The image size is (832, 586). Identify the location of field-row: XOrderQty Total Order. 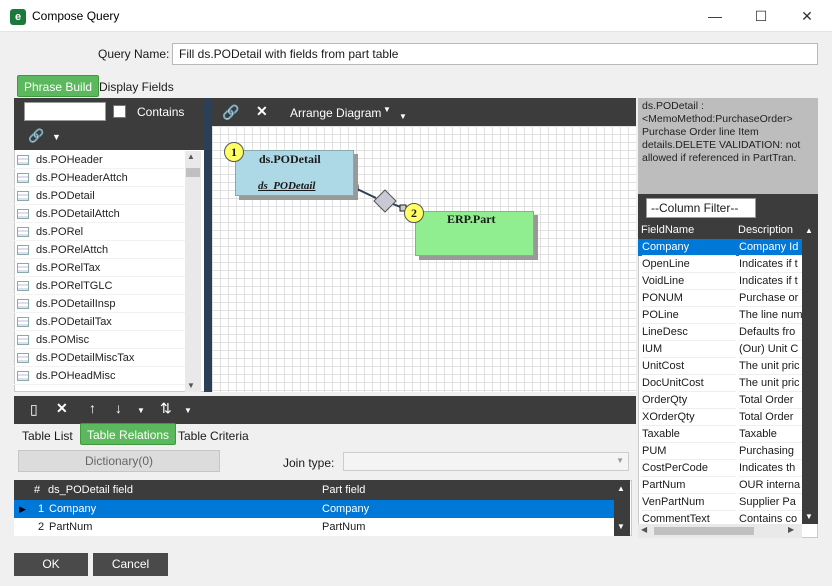
(720, 417).